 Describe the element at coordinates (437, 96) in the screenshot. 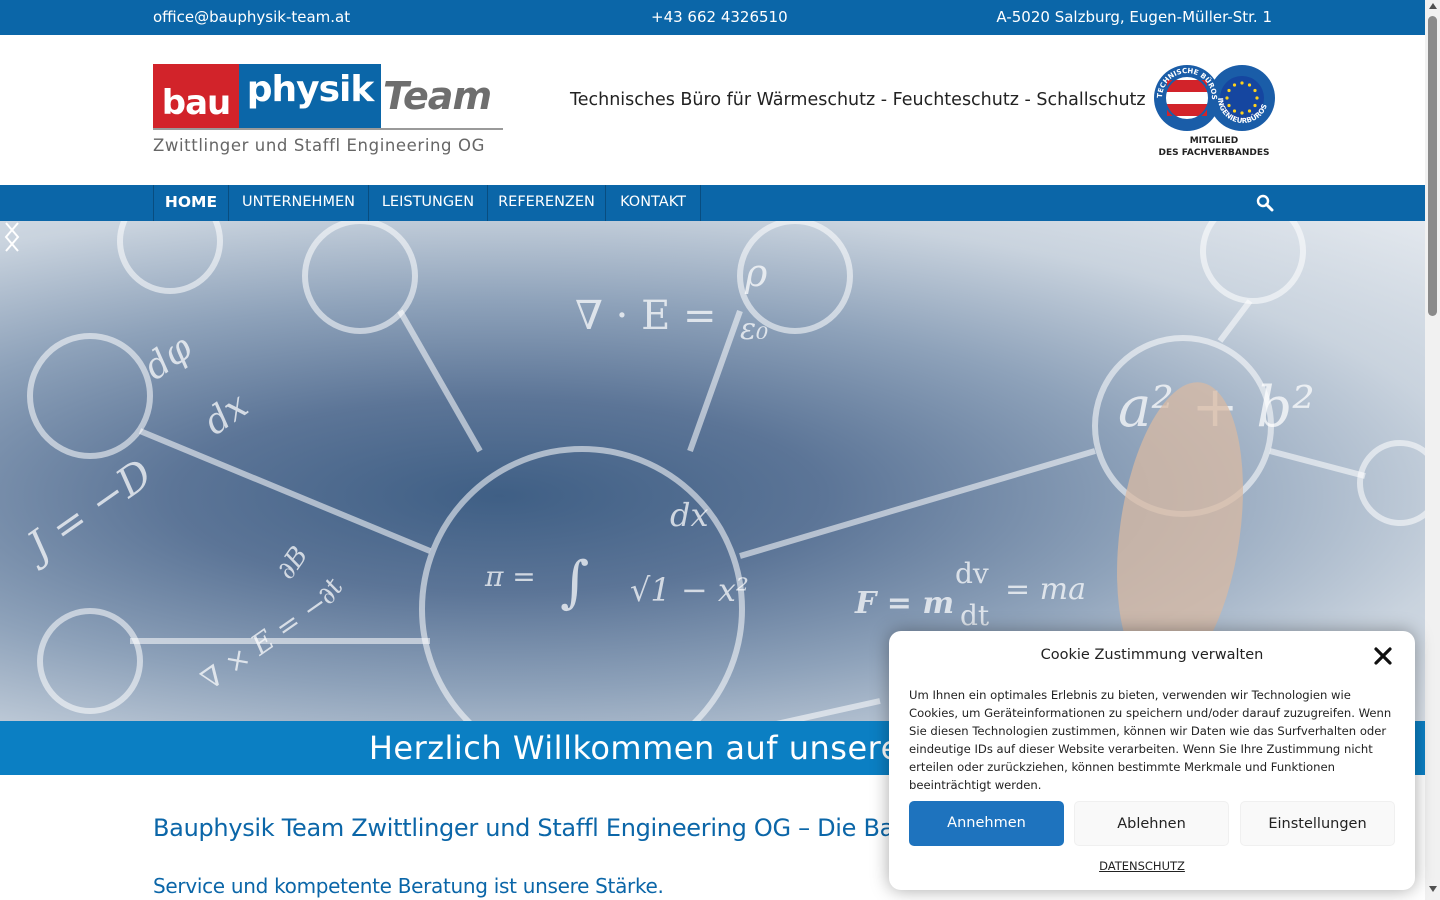

I see `logo-team: Team` at that location.